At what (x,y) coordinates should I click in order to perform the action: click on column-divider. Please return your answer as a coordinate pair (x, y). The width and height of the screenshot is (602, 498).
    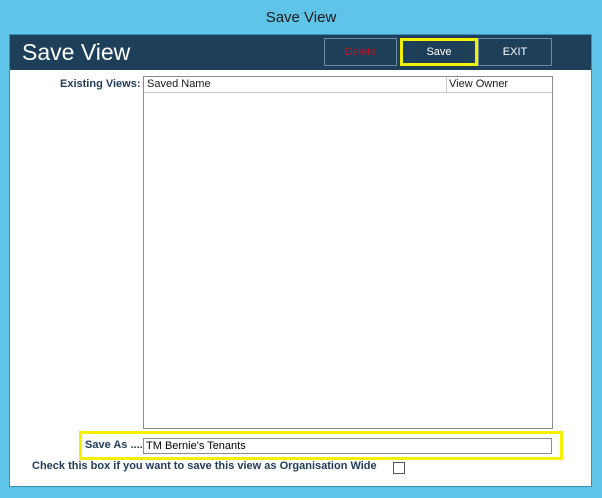
    Looking at the image, I should click on (446, 84).